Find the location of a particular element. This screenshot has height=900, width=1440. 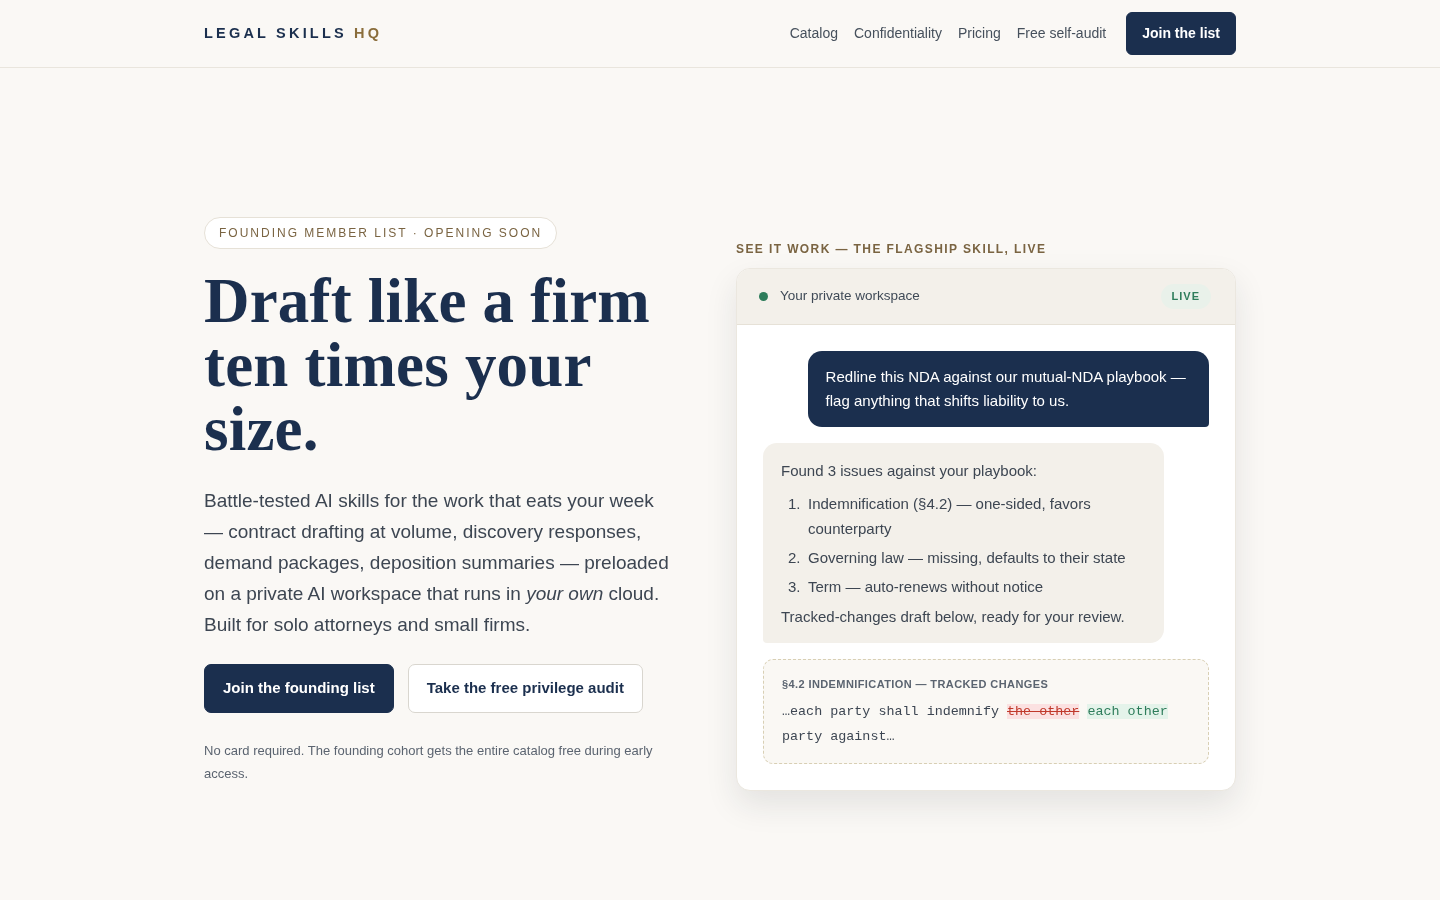

nav-link: Confidentiality is located at coordinates (898, 33).